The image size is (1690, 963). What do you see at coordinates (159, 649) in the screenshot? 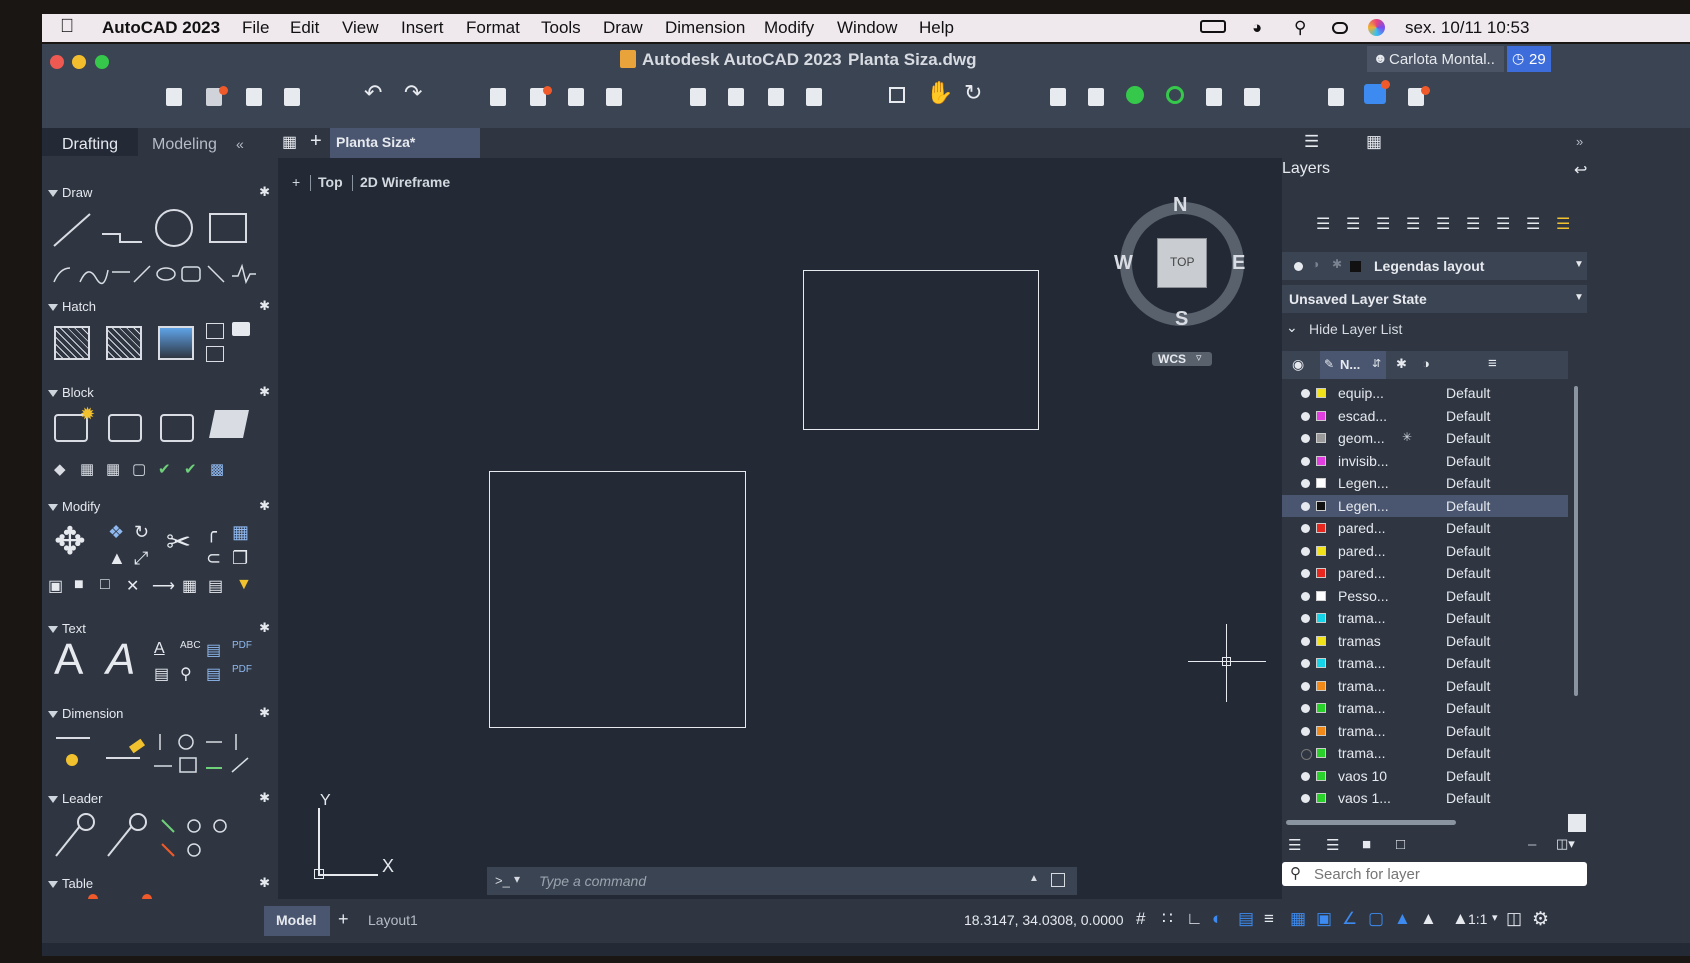
I see `text-style-icon: A` at bounding box center [159, 649].